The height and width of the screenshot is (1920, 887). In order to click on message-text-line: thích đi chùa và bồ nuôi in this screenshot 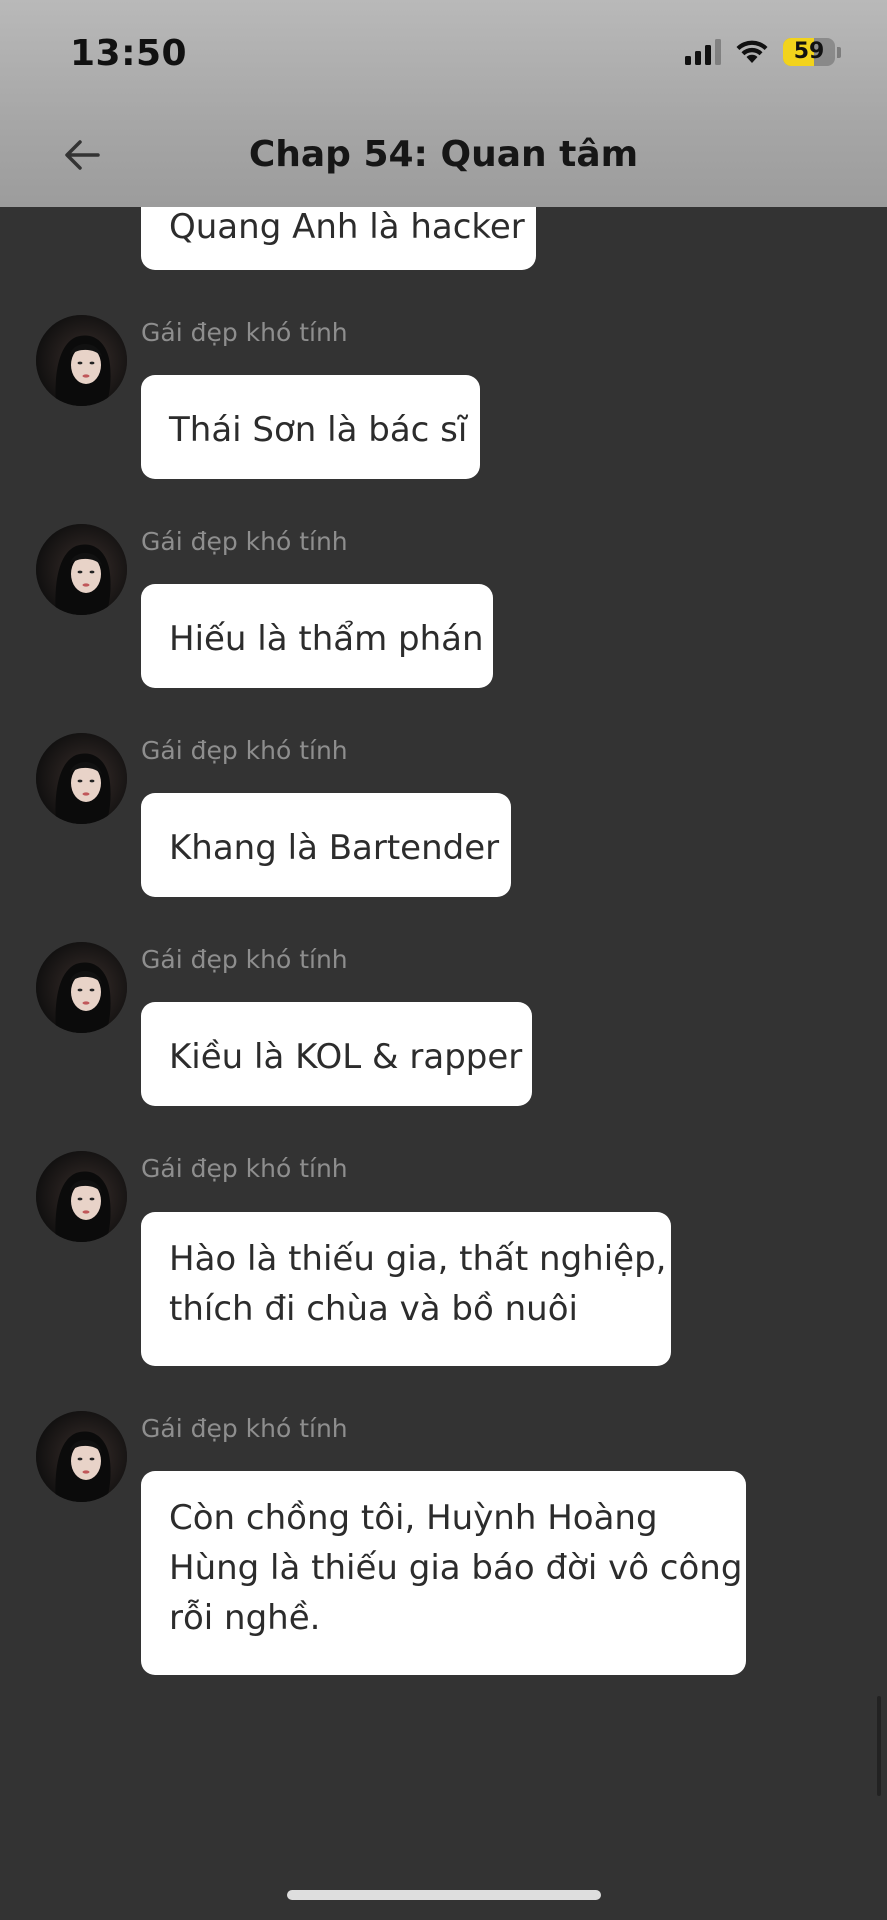, I will do `click(373, 1309)`.